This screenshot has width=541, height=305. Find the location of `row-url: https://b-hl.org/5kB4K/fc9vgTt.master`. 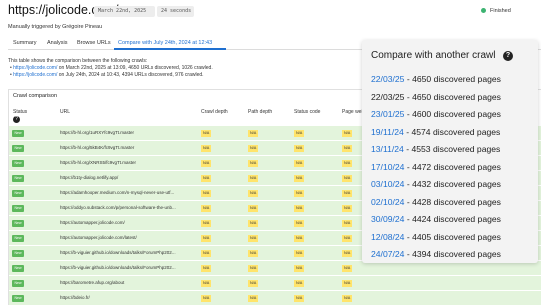

row-url: https://b-hl.org/5kB4K/fc9vgTt.master is located at coordinates (130, 147).